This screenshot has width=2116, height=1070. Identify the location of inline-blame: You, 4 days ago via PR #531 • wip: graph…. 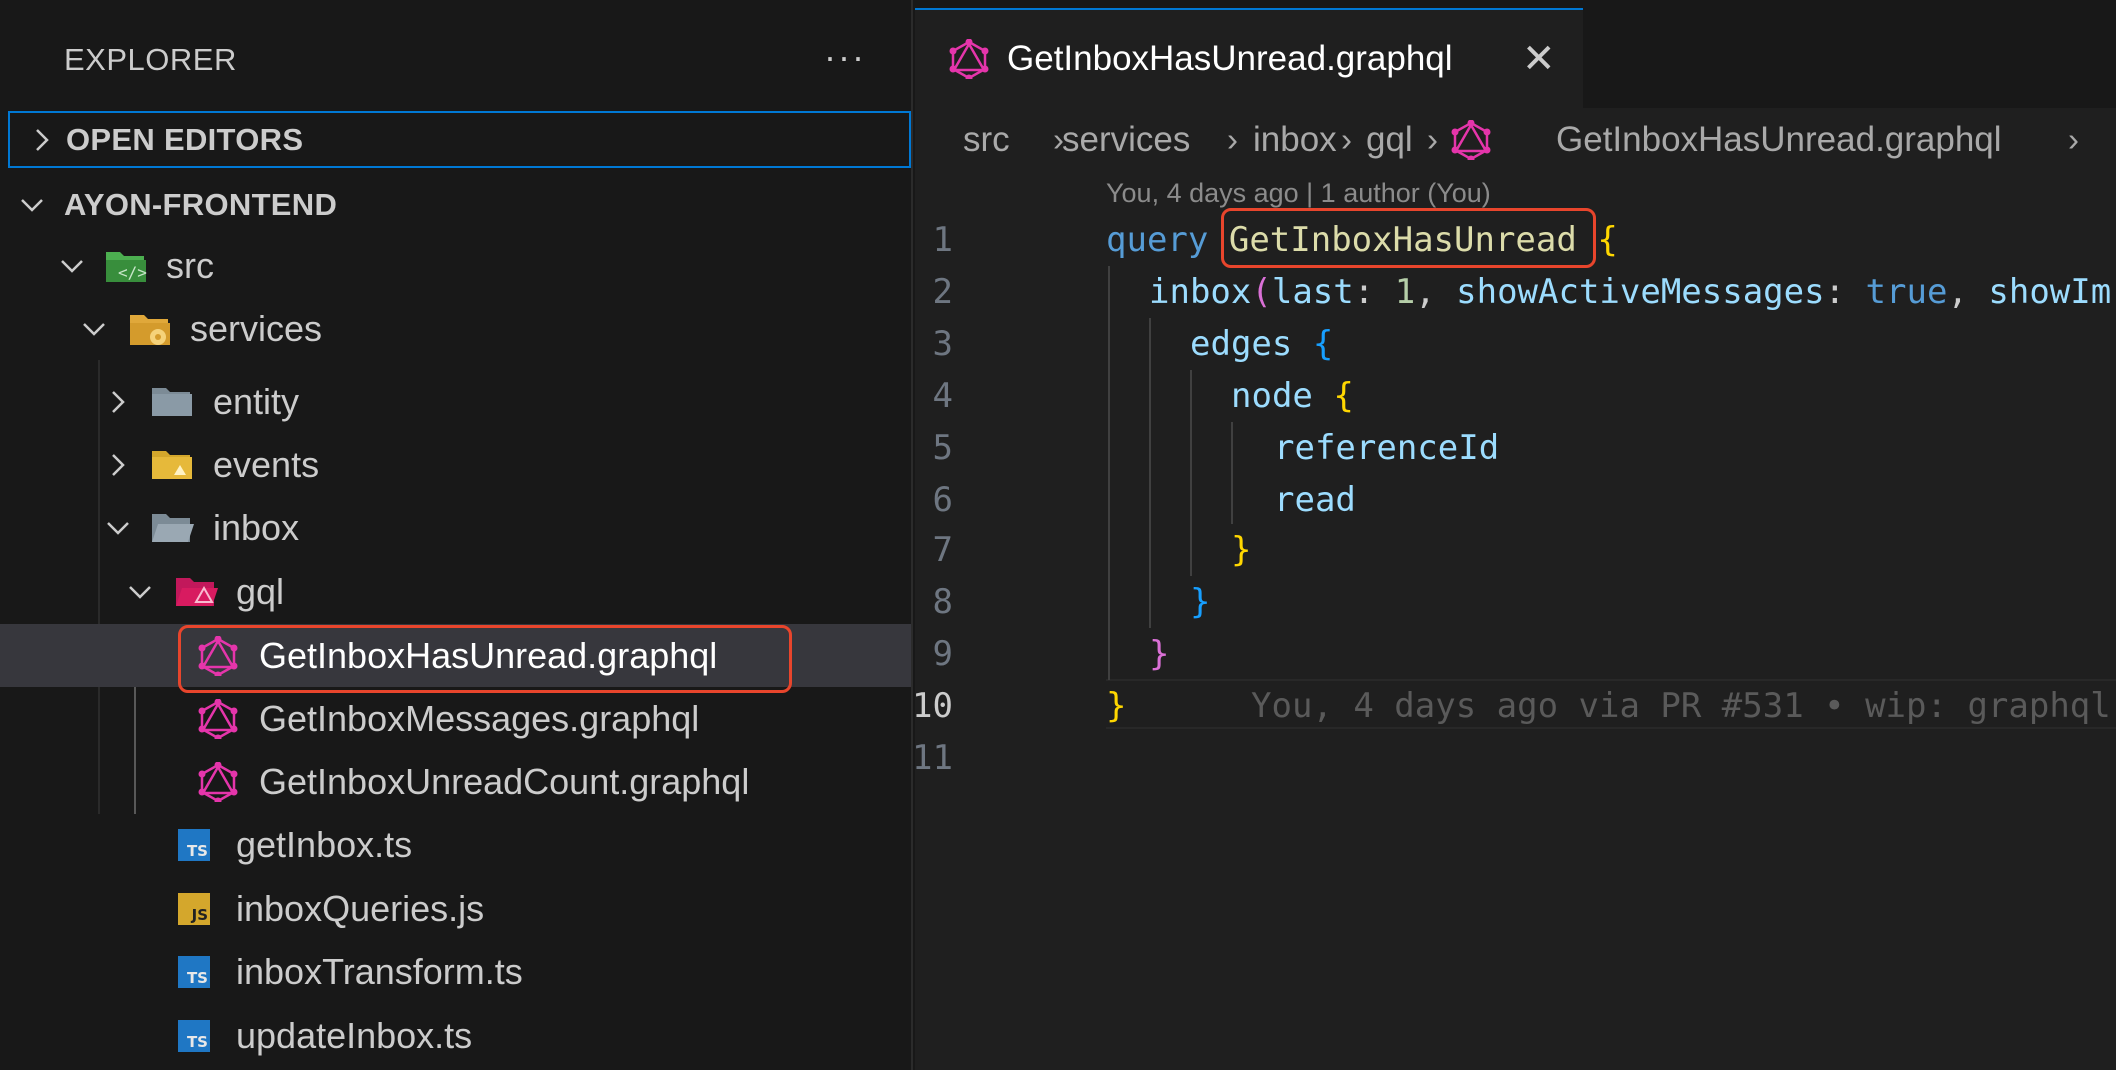
(1681, 706).